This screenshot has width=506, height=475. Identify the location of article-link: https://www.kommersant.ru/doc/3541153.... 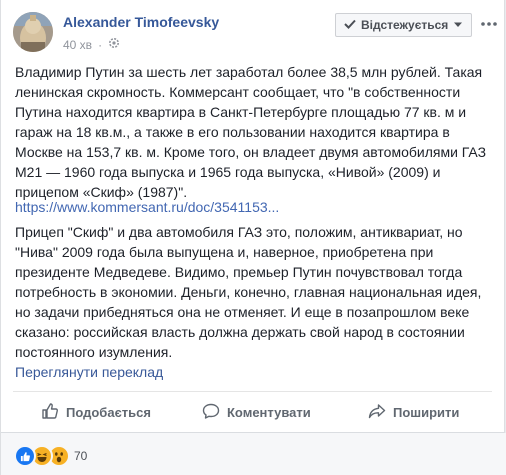
(147, 207).